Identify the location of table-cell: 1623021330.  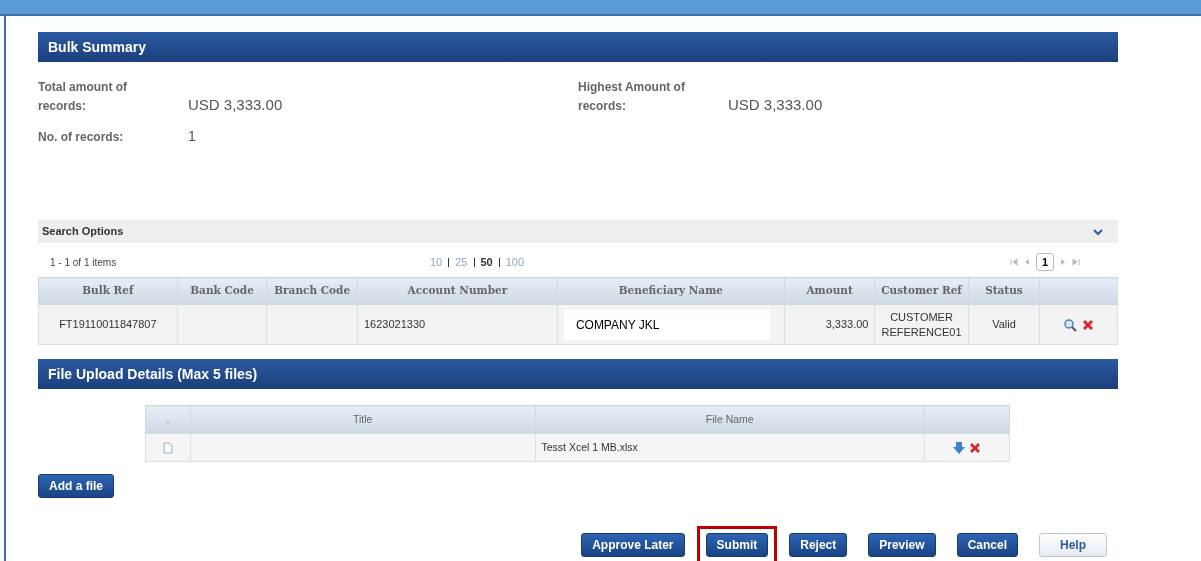
(457, 324).